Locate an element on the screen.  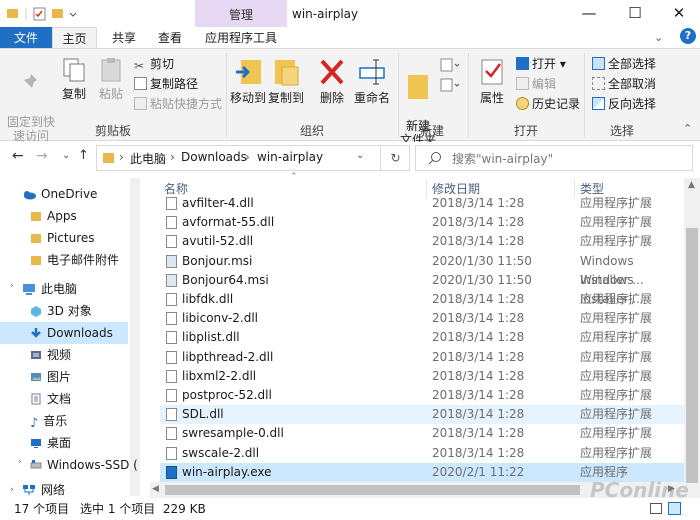
paste-icon is located at coordinates (111, 70).